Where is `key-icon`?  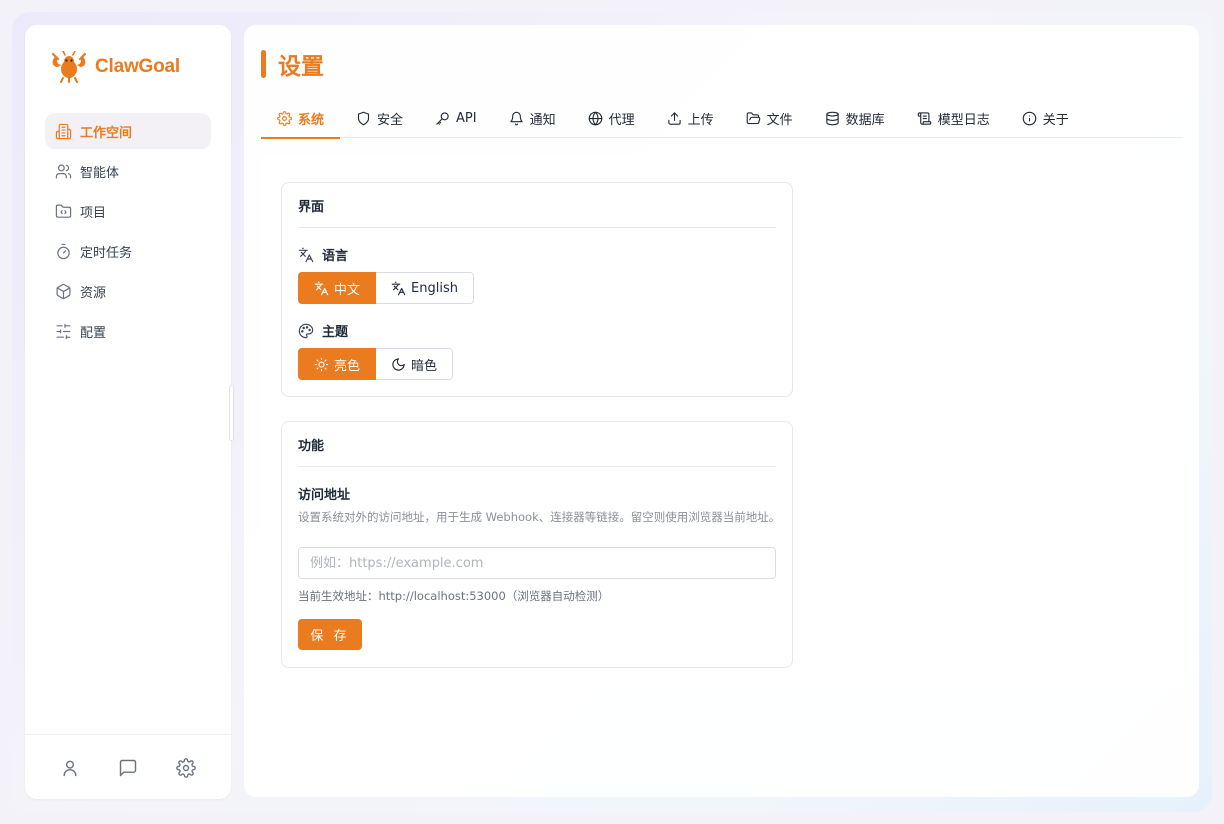 key-icon is located at coordinates (442, 118).